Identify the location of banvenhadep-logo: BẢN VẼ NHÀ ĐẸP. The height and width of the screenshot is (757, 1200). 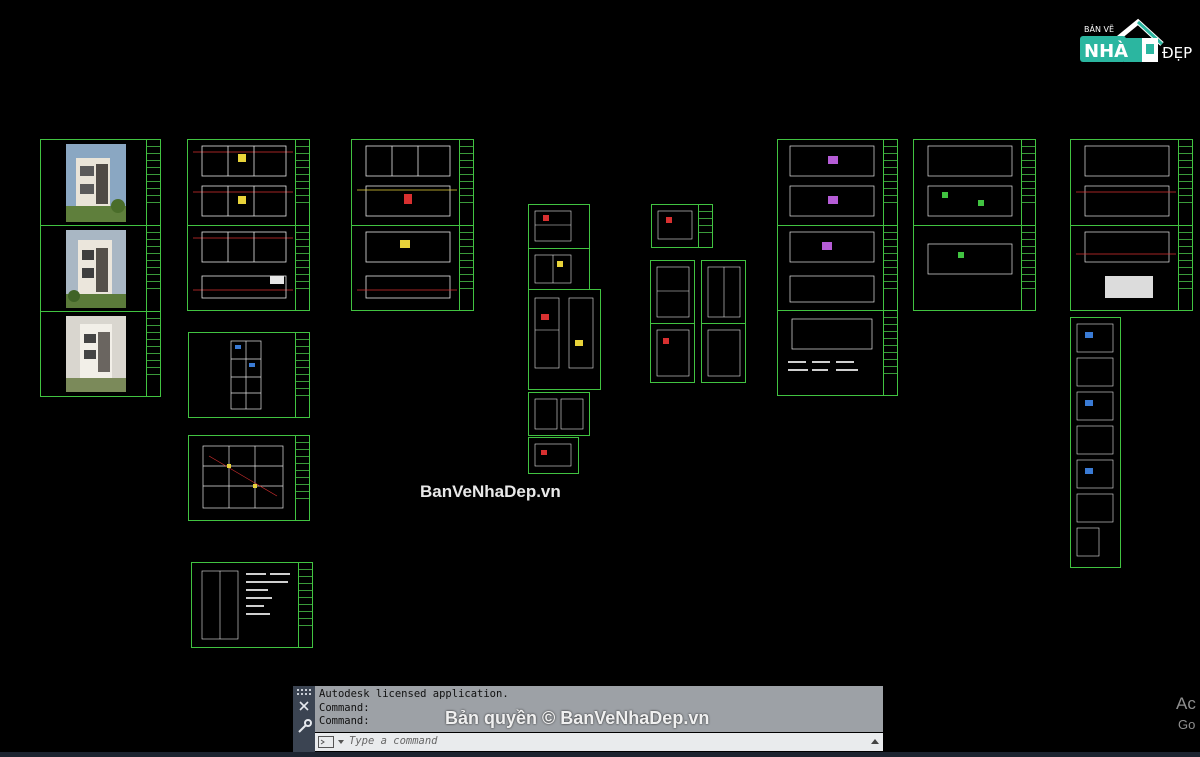
(1136, 40).